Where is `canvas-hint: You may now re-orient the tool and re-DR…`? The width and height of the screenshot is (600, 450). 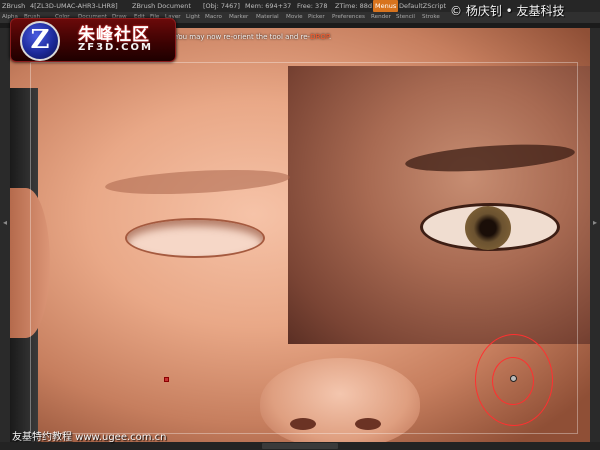 canvas-hint: You may now re-orient the tool and re-DR… is located at coordinates (253, 37).